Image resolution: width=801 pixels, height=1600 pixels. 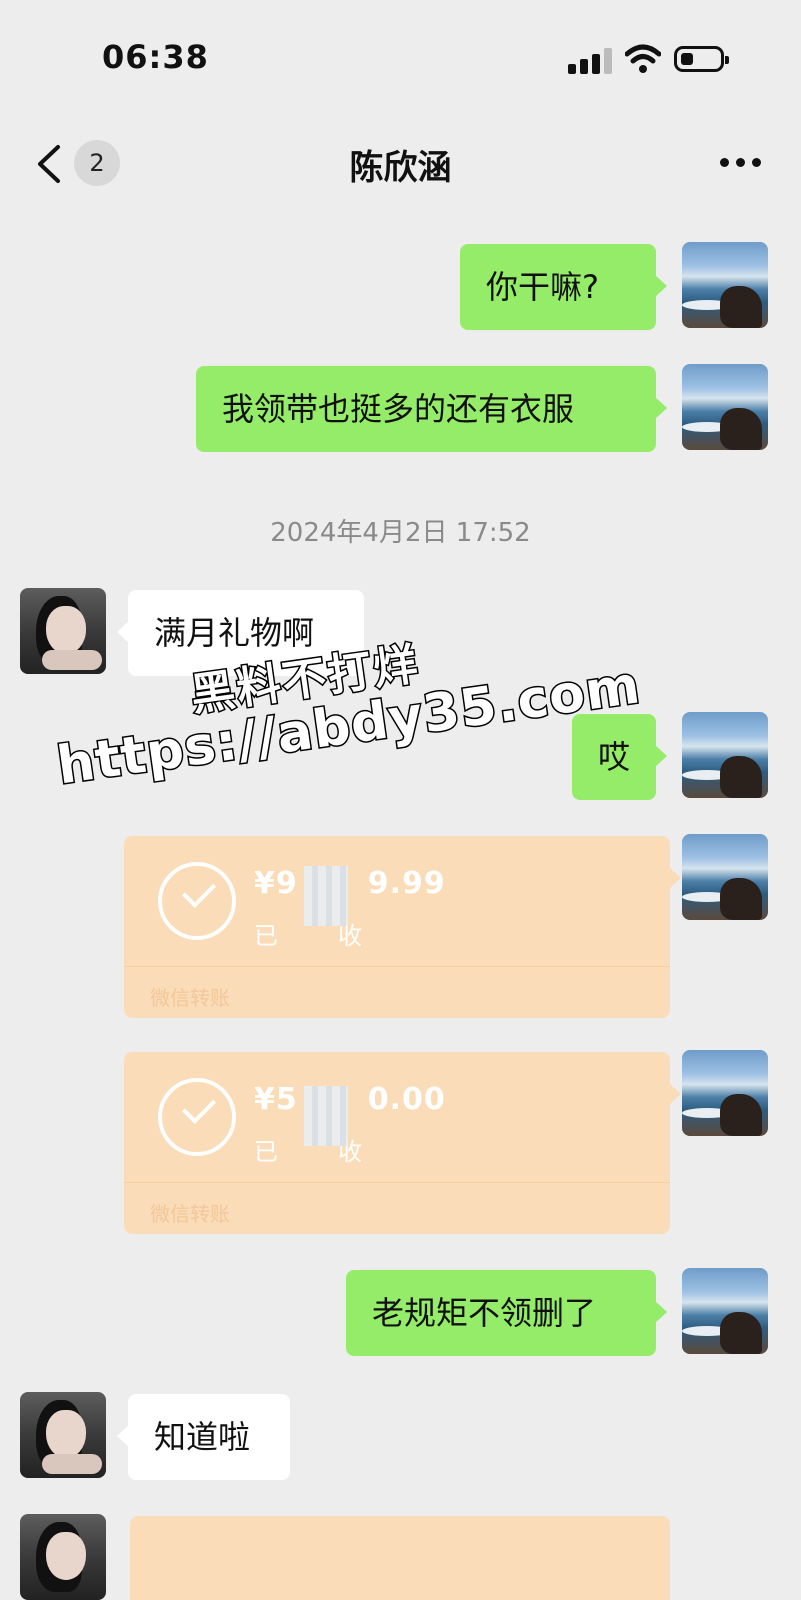 What do you see at coordinates (400, 168) in the screenshot?
I see `chat-title: 陈欣涵` at bounding box center [400, 168].